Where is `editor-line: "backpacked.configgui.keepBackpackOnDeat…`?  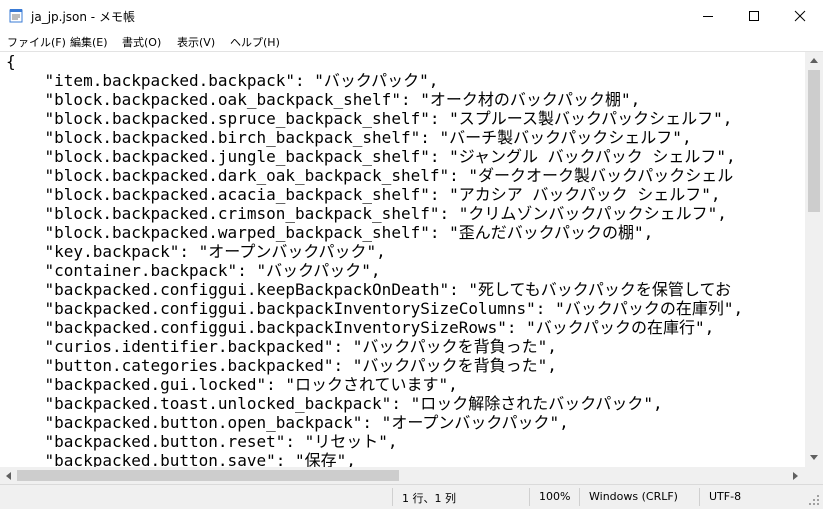 editor-line: "backpacked.configgui.keepBackpackOnDeat… is located at coordinates (368, 289).